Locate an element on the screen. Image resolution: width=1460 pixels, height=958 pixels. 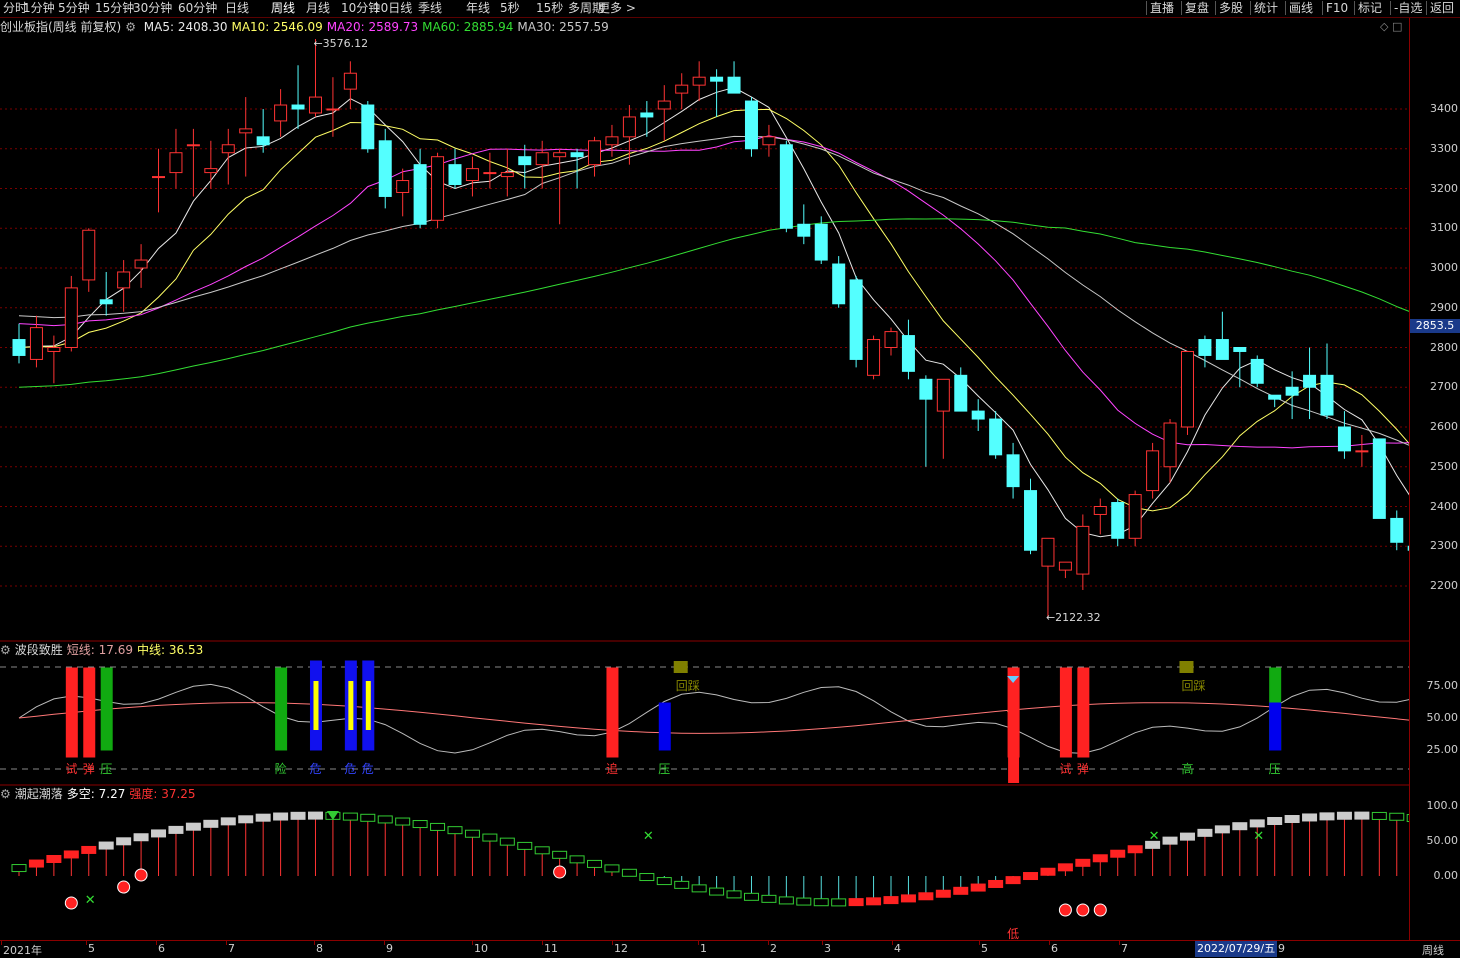
current-price-tag: 2853.5 is located at coordinates (1435, 326).